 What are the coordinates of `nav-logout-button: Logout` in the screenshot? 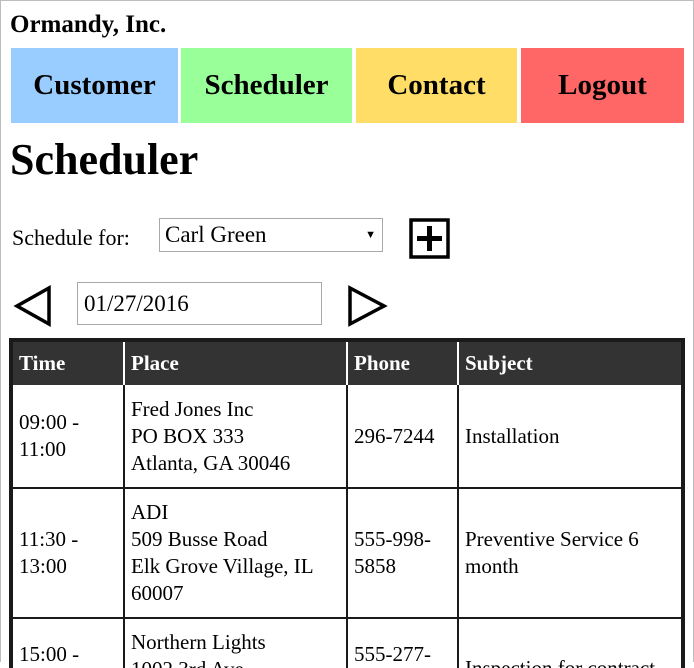 It's located at (602, 85).